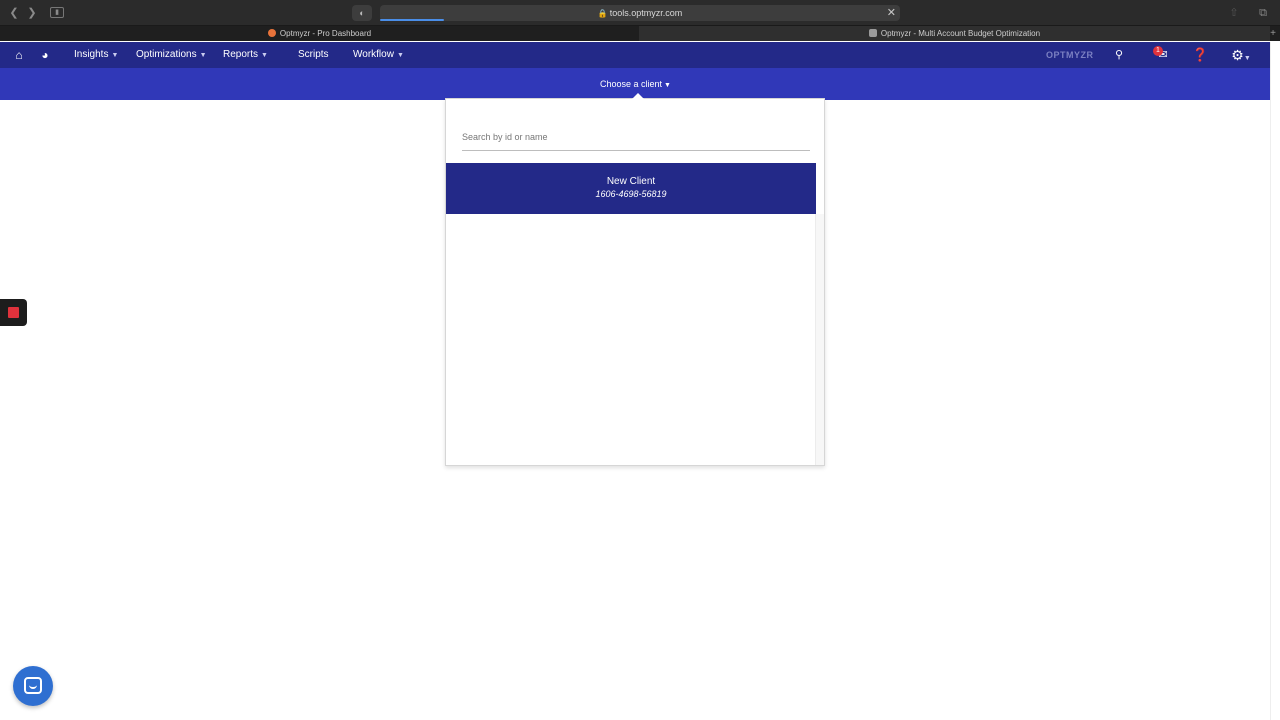 This screenshot has width=1280, height=720. Describe the element at coordinates (631, 181) in the screenshot. I see `client-name: New Client` at that location.